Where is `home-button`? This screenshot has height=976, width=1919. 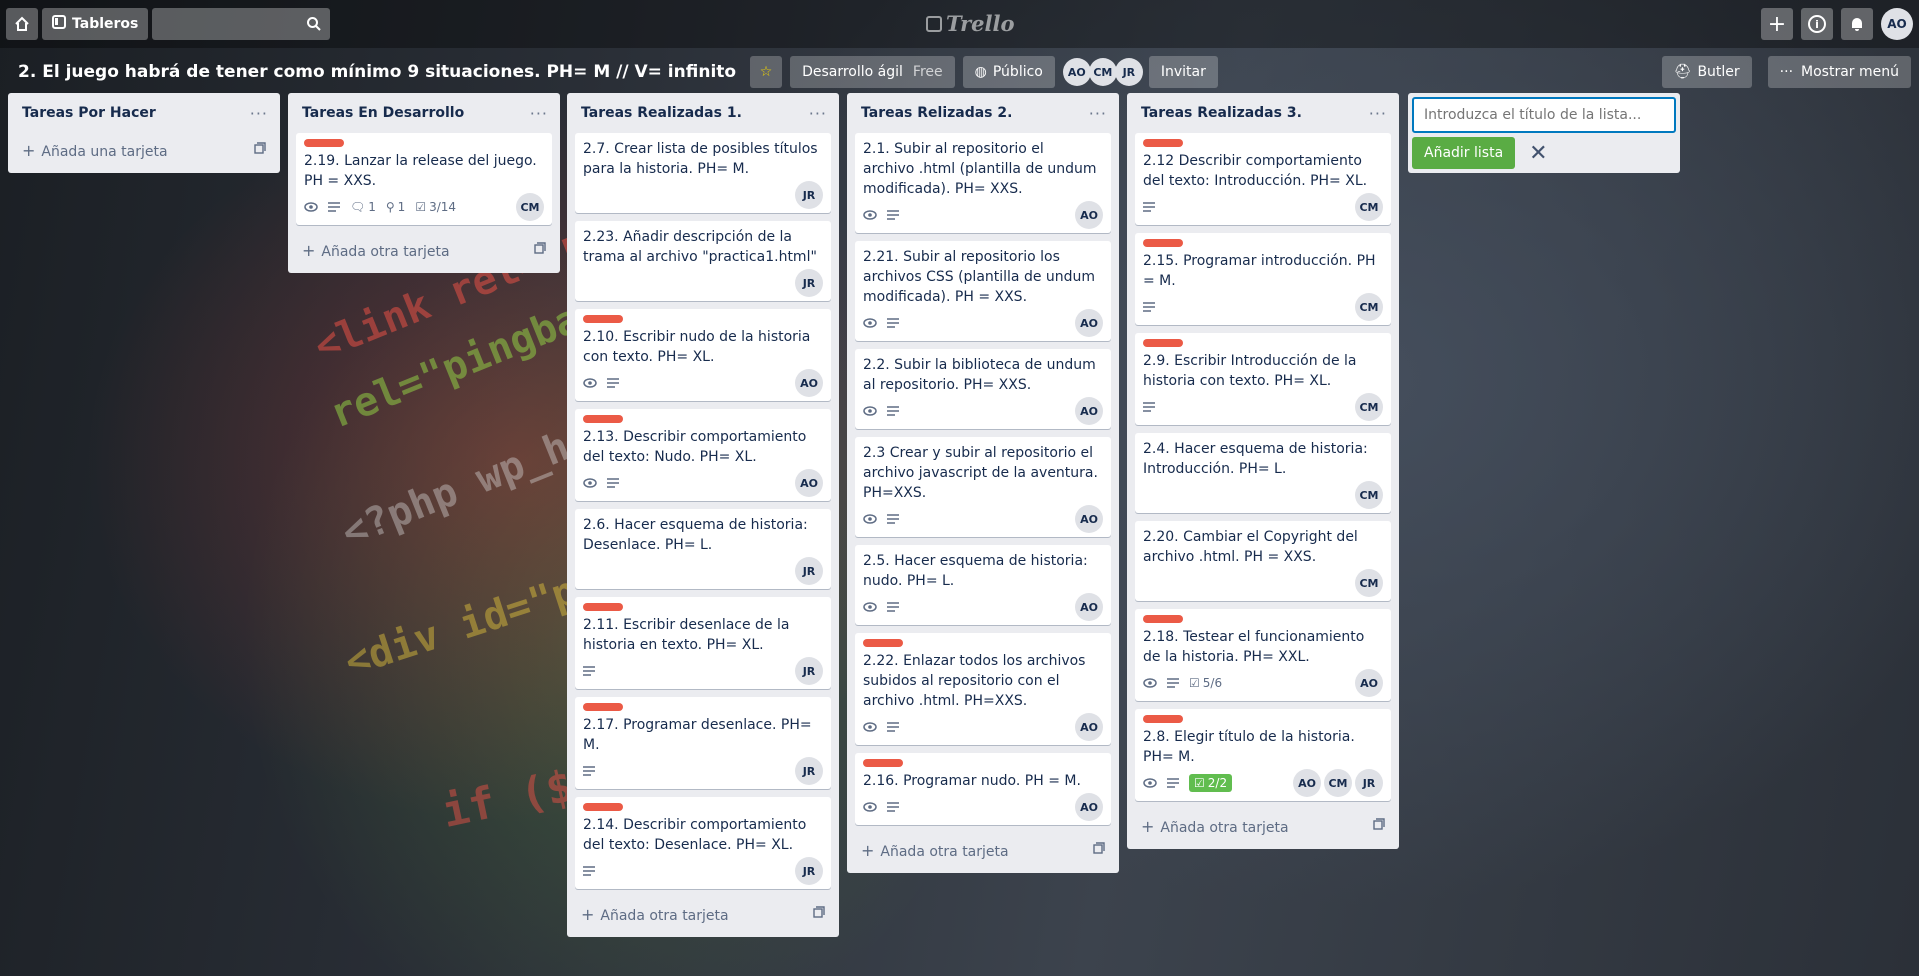
home-button is located at coordinates (22, 24).